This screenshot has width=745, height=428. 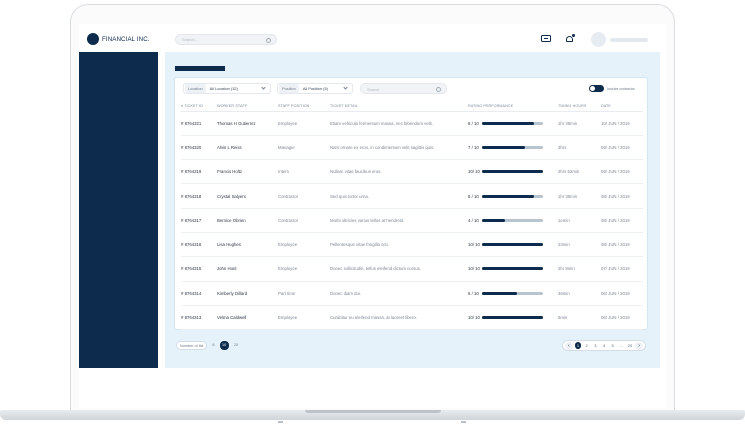 What do you see at coordinates (304, 293) in the screenshot?
I see `staff-position: Part time` at bounding box center [304, 293].